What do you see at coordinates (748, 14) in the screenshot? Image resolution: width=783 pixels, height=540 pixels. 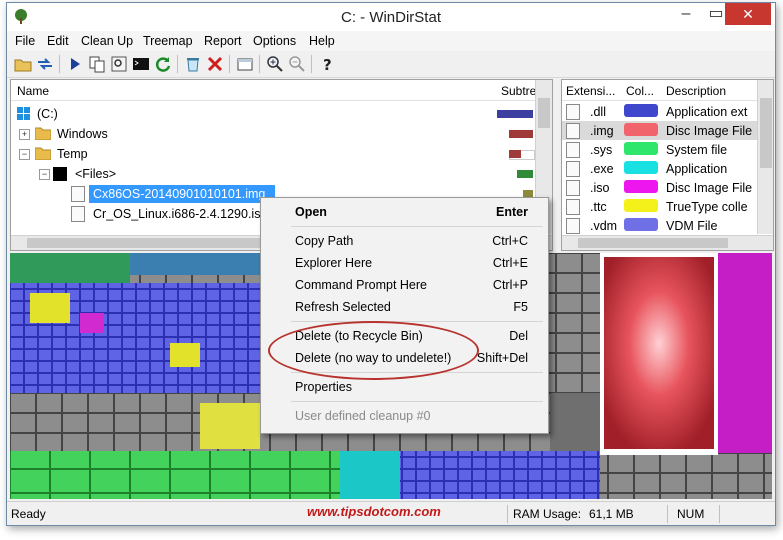 I see `close-button: ✕` at bounding box center [748, 14].